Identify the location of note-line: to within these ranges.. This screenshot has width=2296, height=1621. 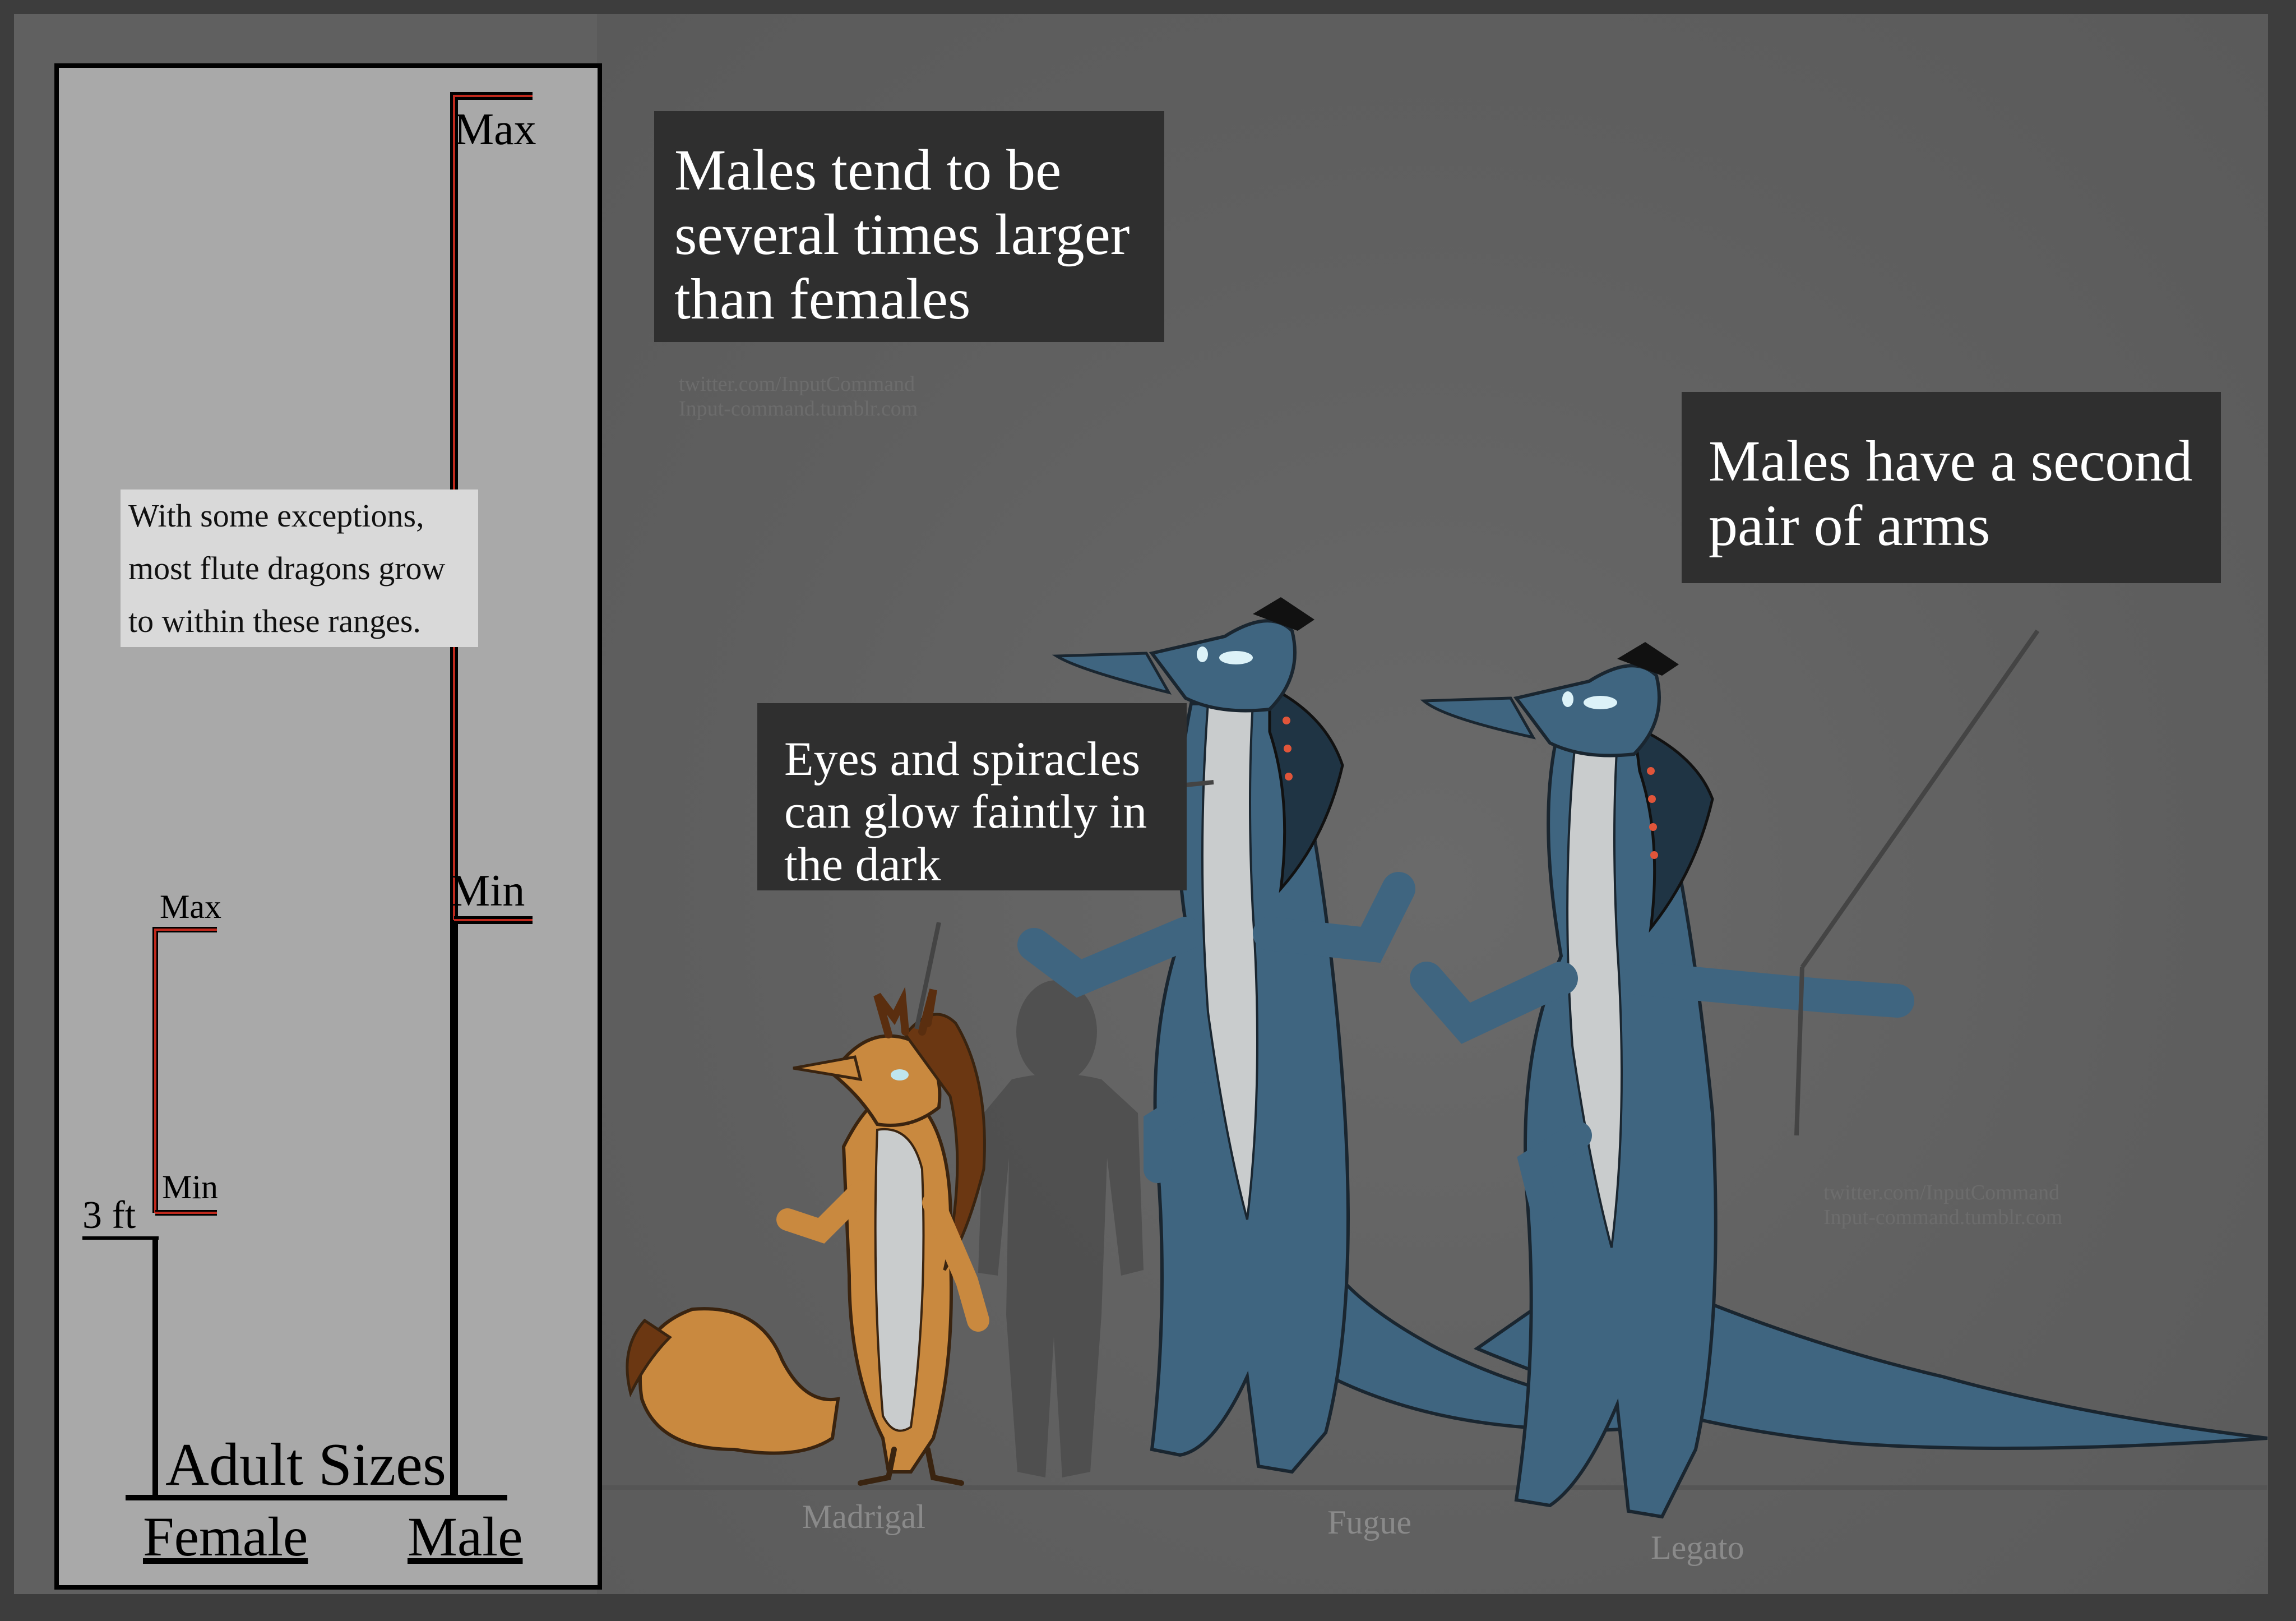
(274, 621).